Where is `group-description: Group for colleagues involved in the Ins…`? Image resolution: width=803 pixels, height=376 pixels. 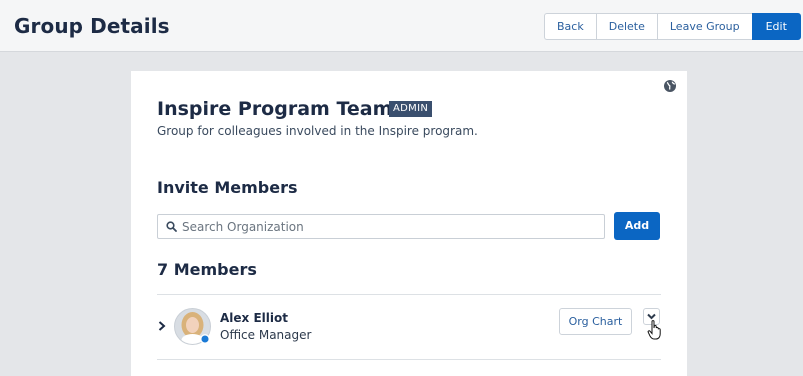 group-description: Group for colleagues involved in the Ins… is located at coordinates (317, 131).